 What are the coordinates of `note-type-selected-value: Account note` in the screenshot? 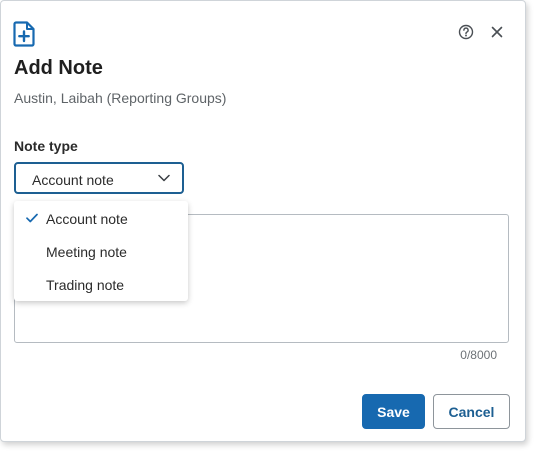 It's located at (73, 180).